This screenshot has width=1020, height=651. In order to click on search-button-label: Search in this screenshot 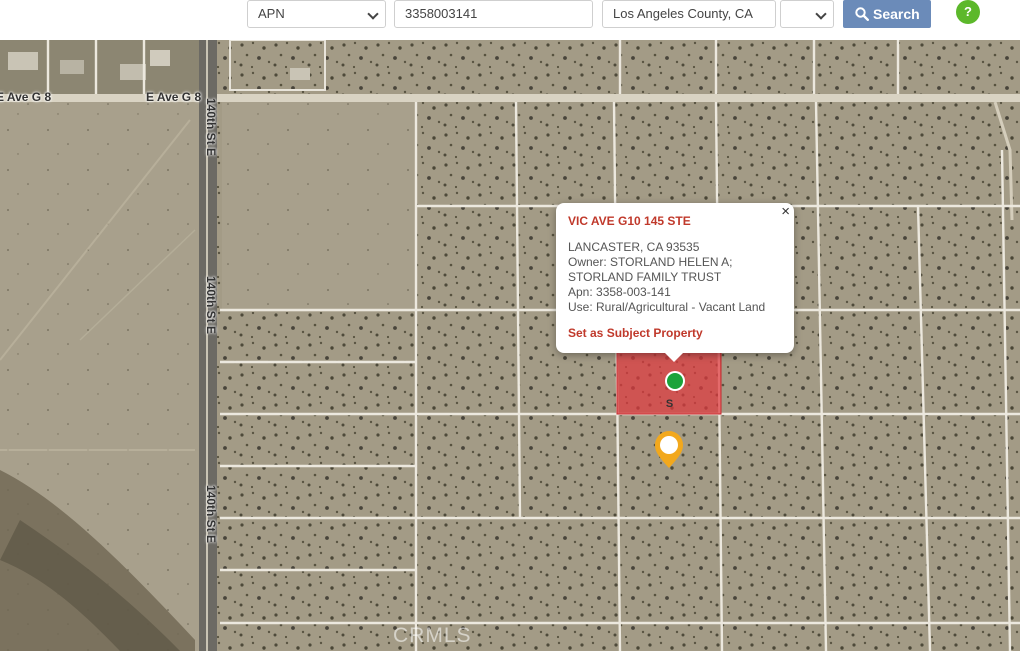, I will do `click(896, 14)`.